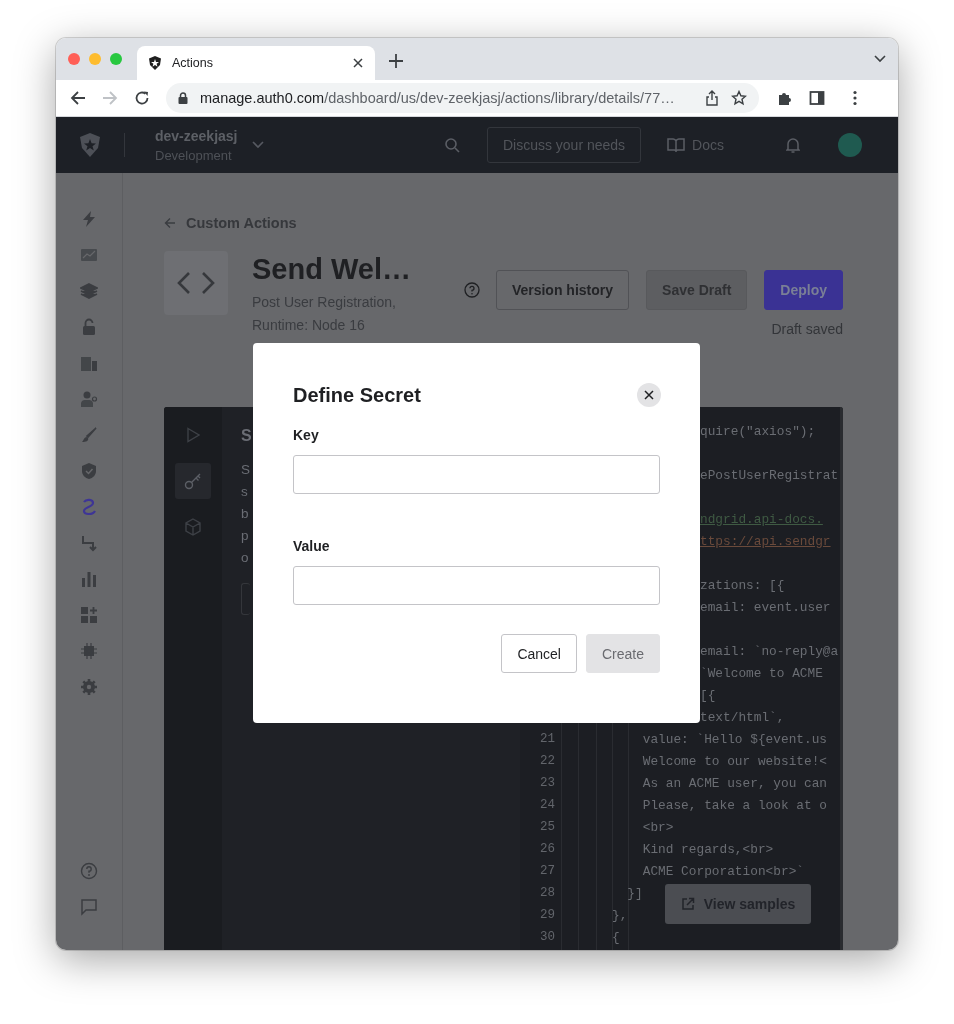 Image resolution: width=954 pixels, height=1024 pixels. I want to click on reload-icon, so click(142, 98).